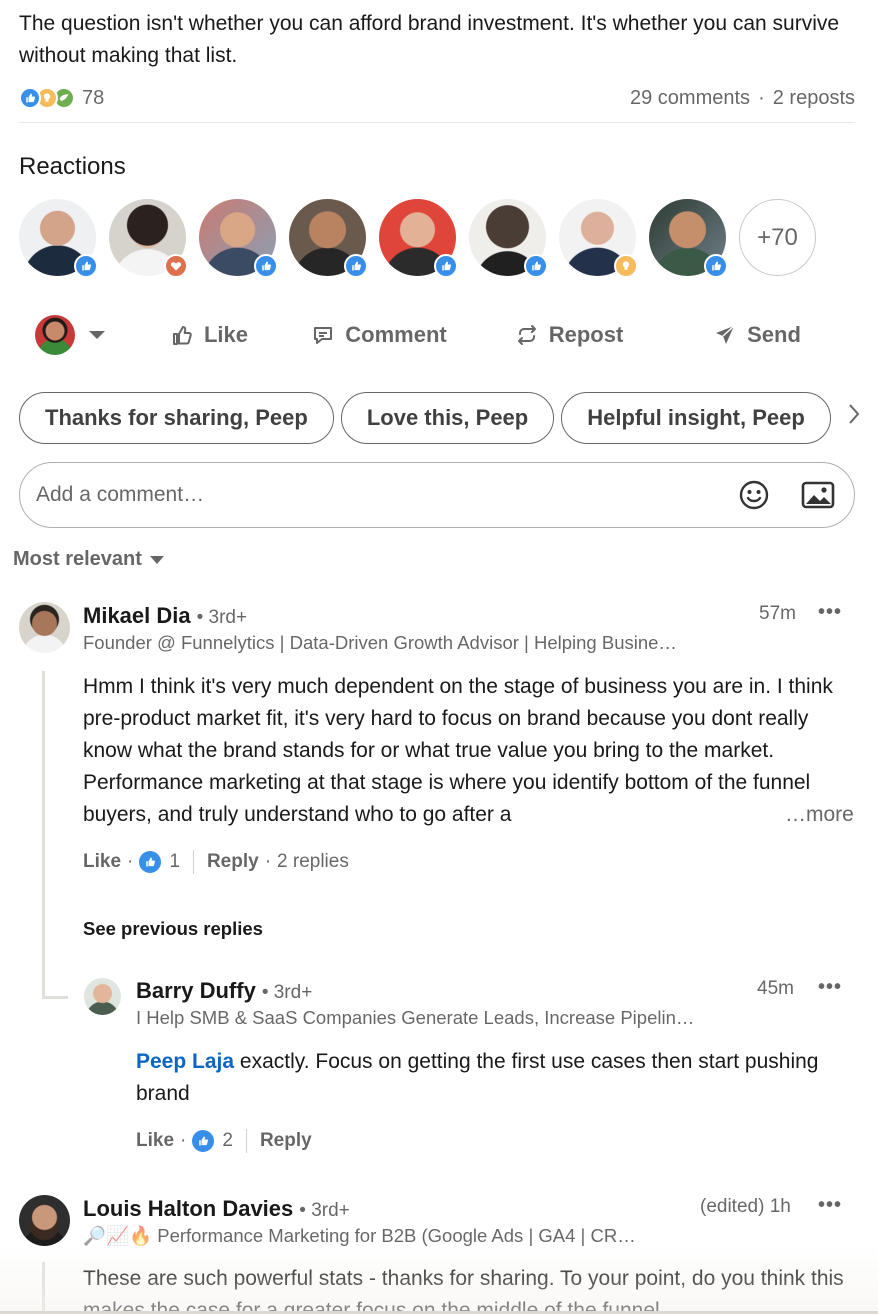 The image size is (878, 1314). I want to click on comment-timestamp: (edited) 1h, so click(745, 1206).